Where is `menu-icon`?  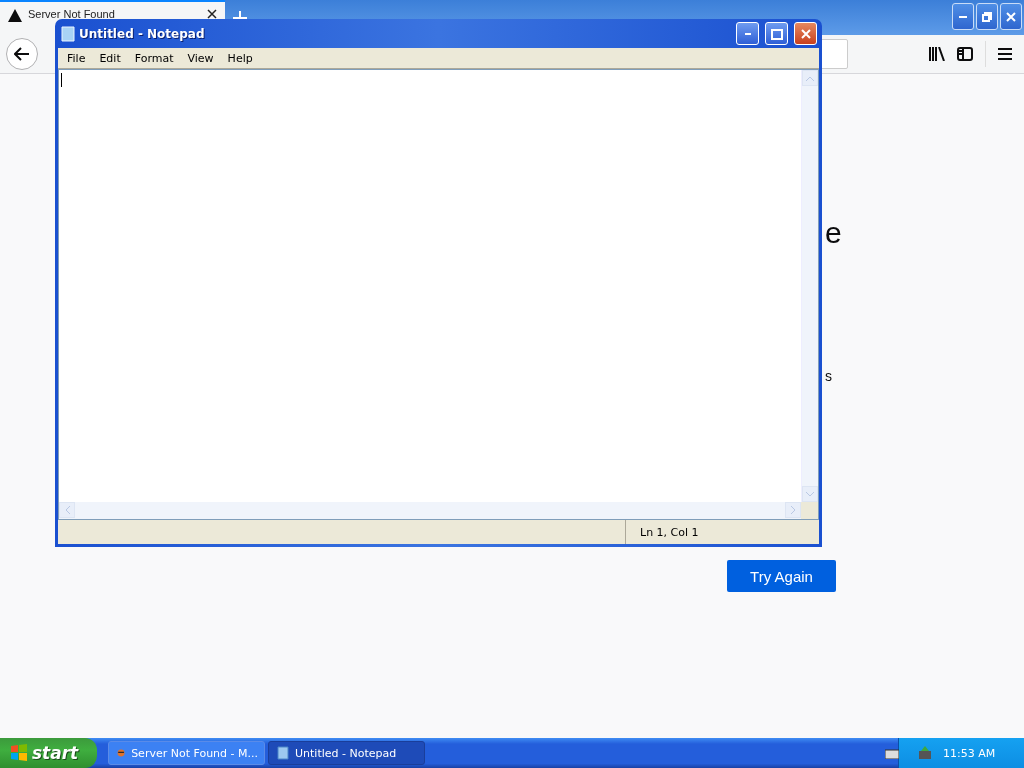
menu-icon is located at coordinates (1005, 54).